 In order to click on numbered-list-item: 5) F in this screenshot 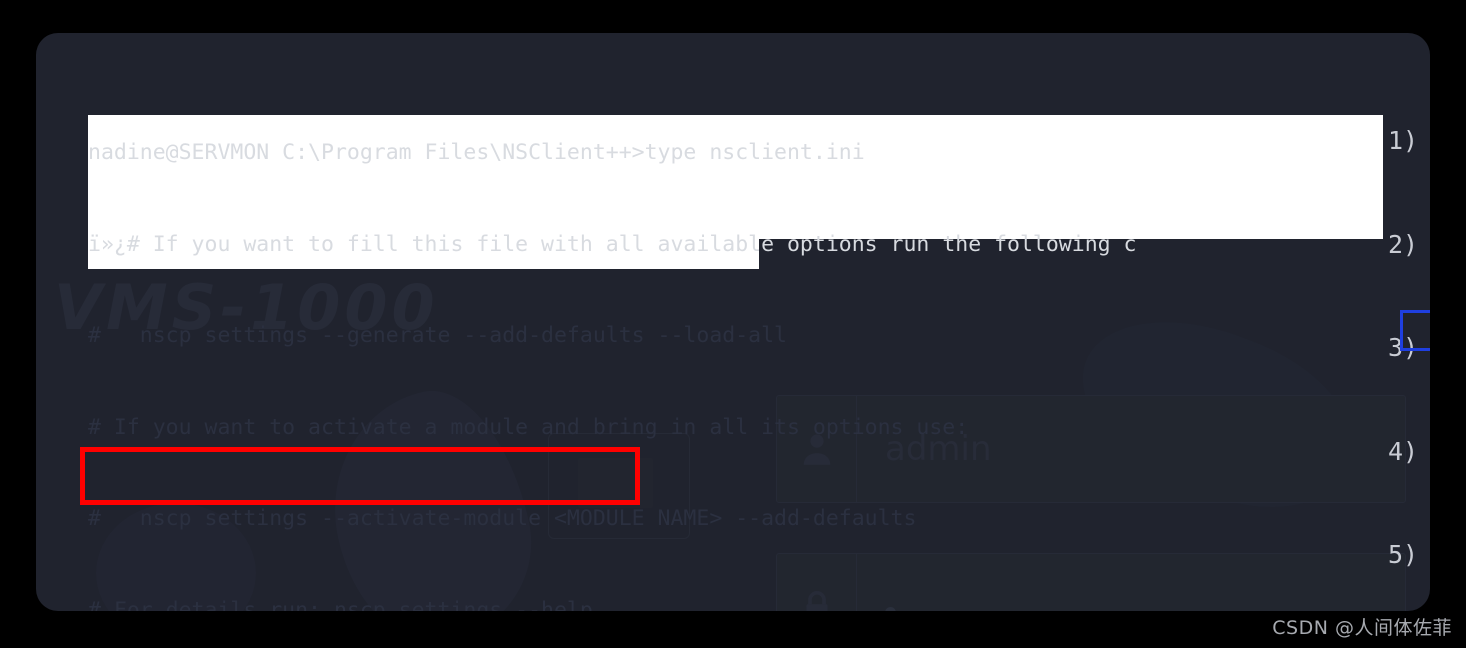, I will do `click(1409, 555)`.